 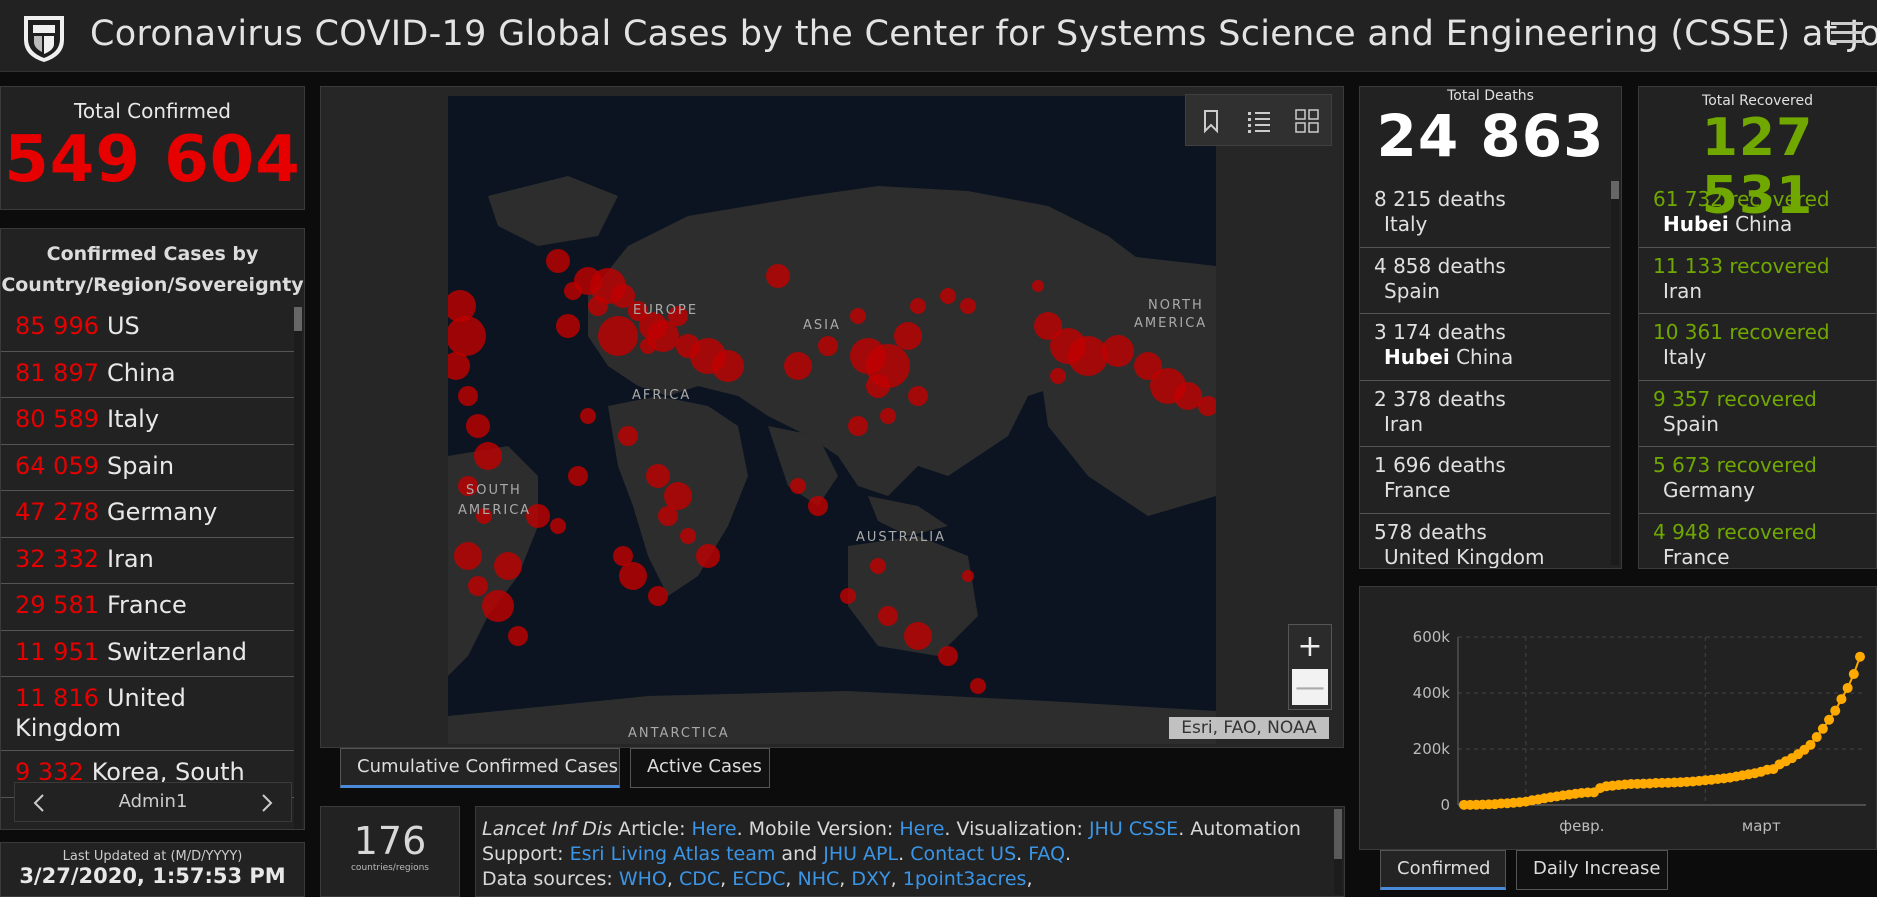 I want to click on country-row: 29 581 France, so click(x=148, y=607).